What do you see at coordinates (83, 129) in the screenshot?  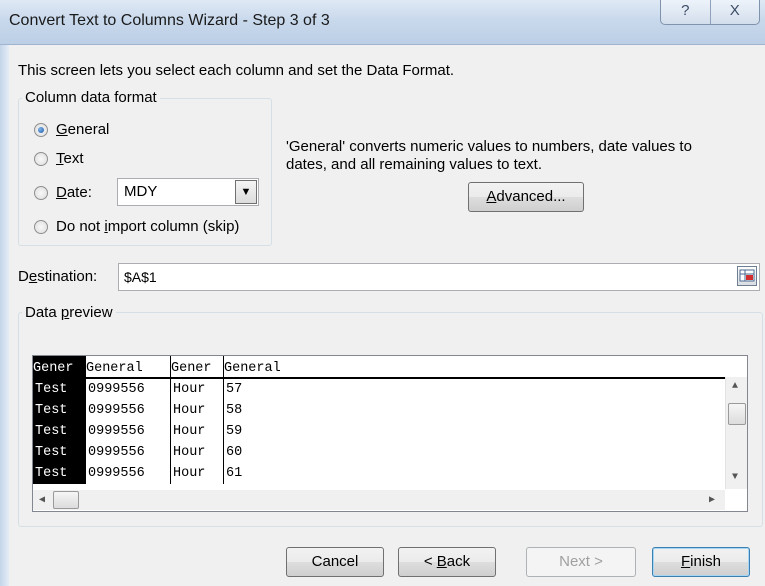 I see `radio-general-label: General` at bounding box center [83, 129].